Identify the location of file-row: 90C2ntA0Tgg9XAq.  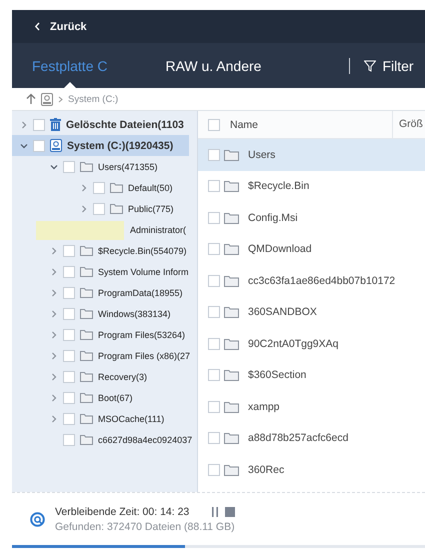
(311, 344).